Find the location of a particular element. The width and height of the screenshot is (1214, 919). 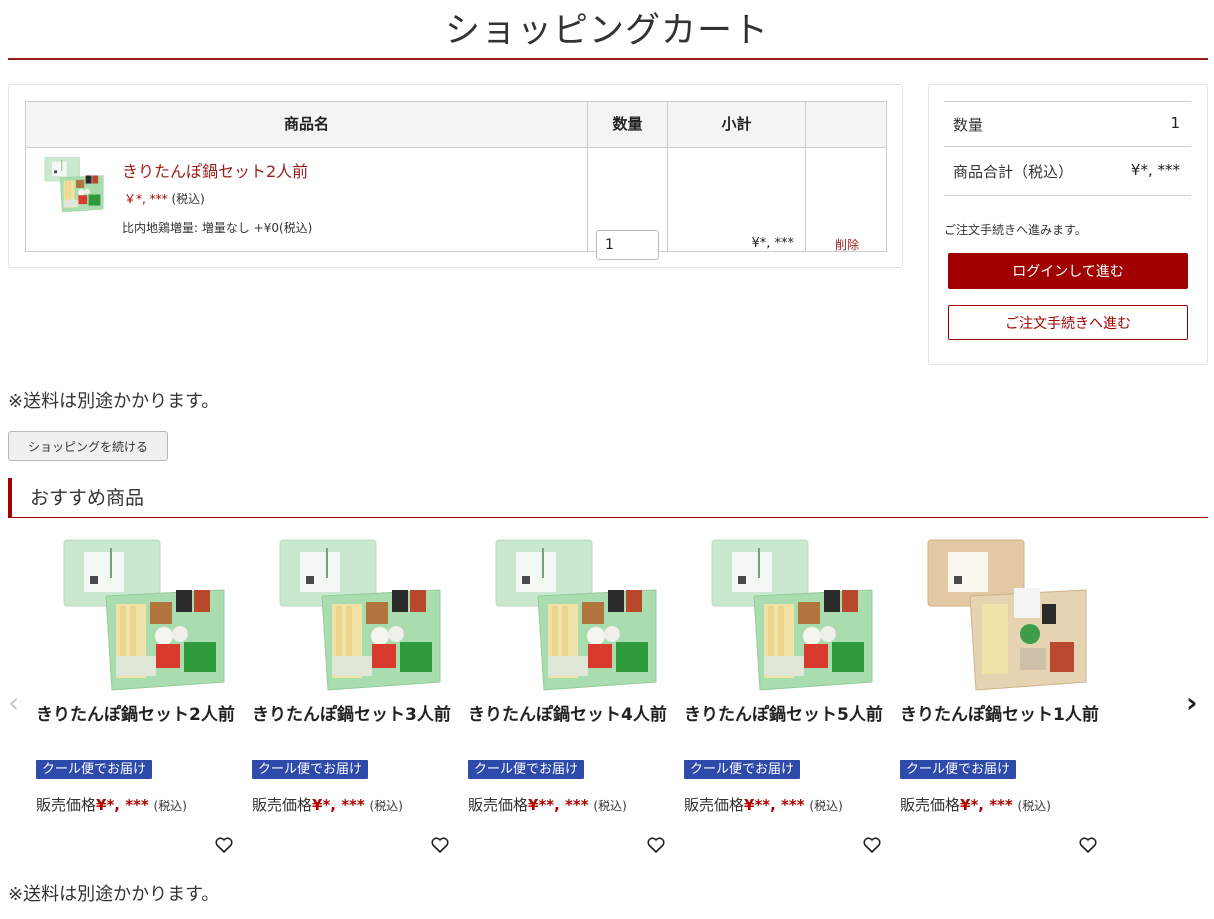

product-name-link: きりたんぽ鍋セット2人前 is located at coordinates (215, 170).